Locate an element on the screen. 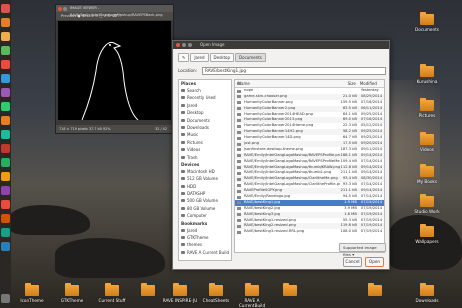  desktop-folder: Studio Work is located at coordinates (427, 204).